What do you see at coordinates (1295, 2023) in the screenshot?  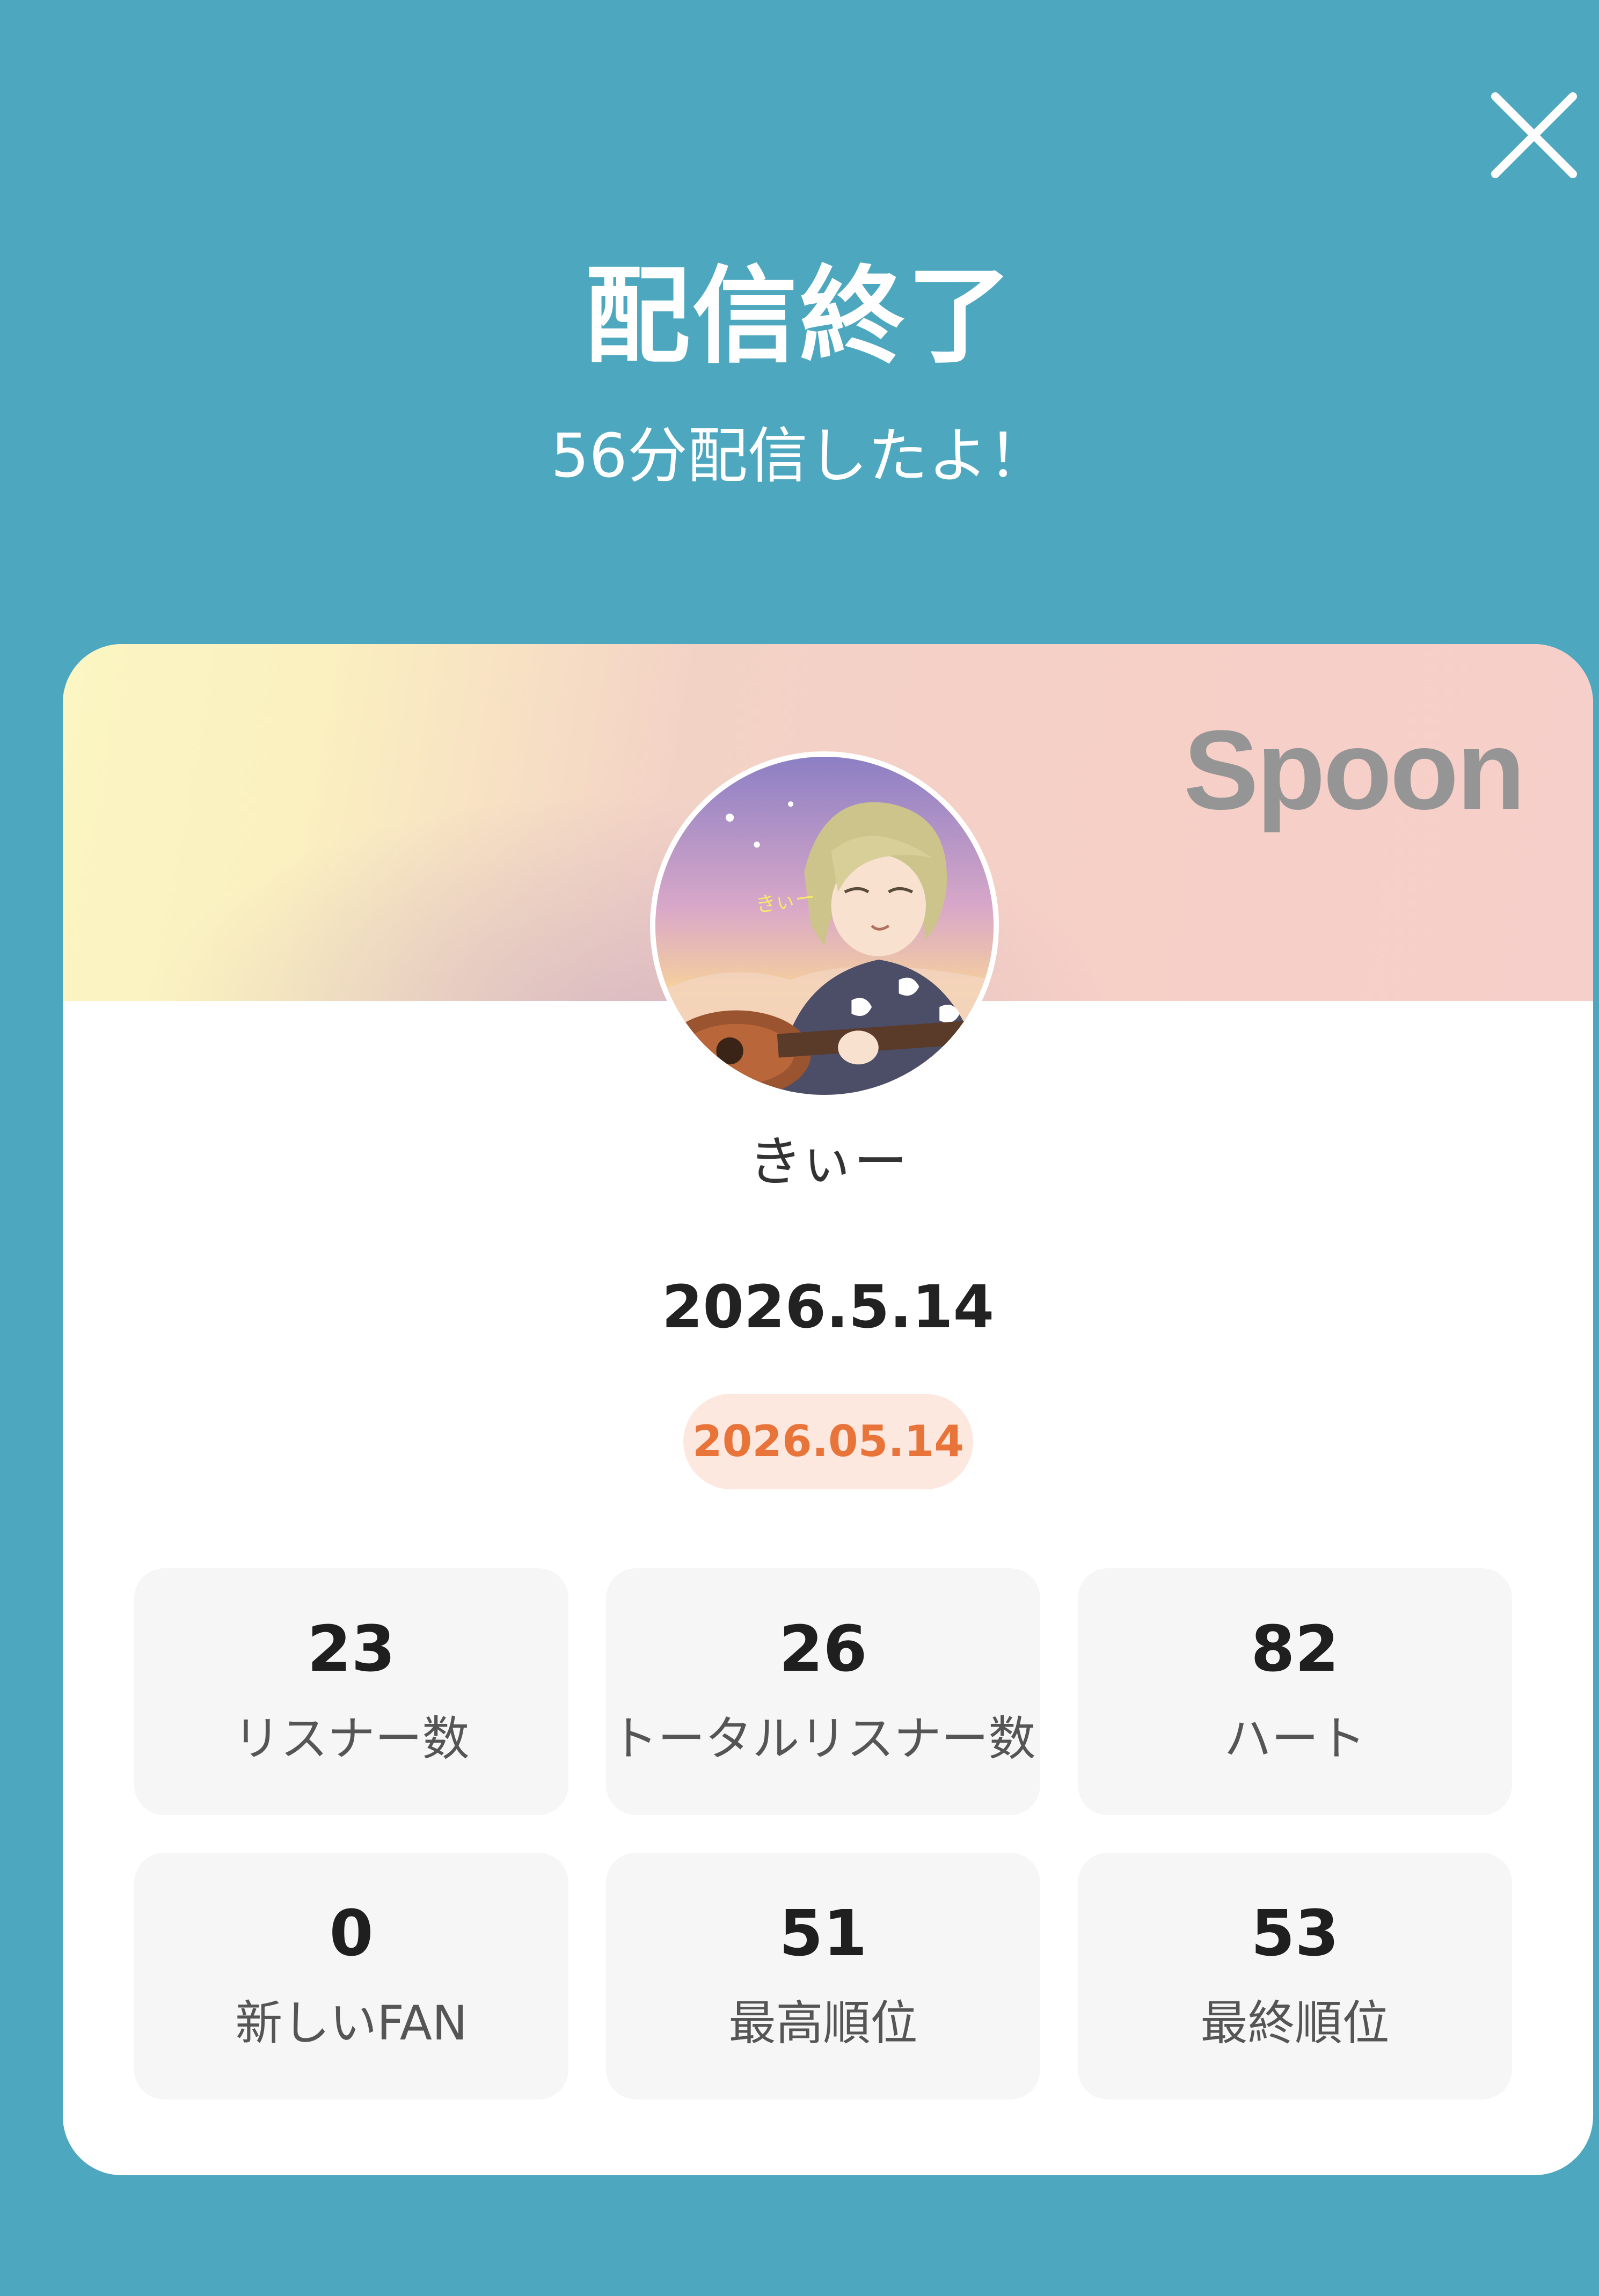 I see `stat-label: 最終順位` at bounding box center [1295, 2023].